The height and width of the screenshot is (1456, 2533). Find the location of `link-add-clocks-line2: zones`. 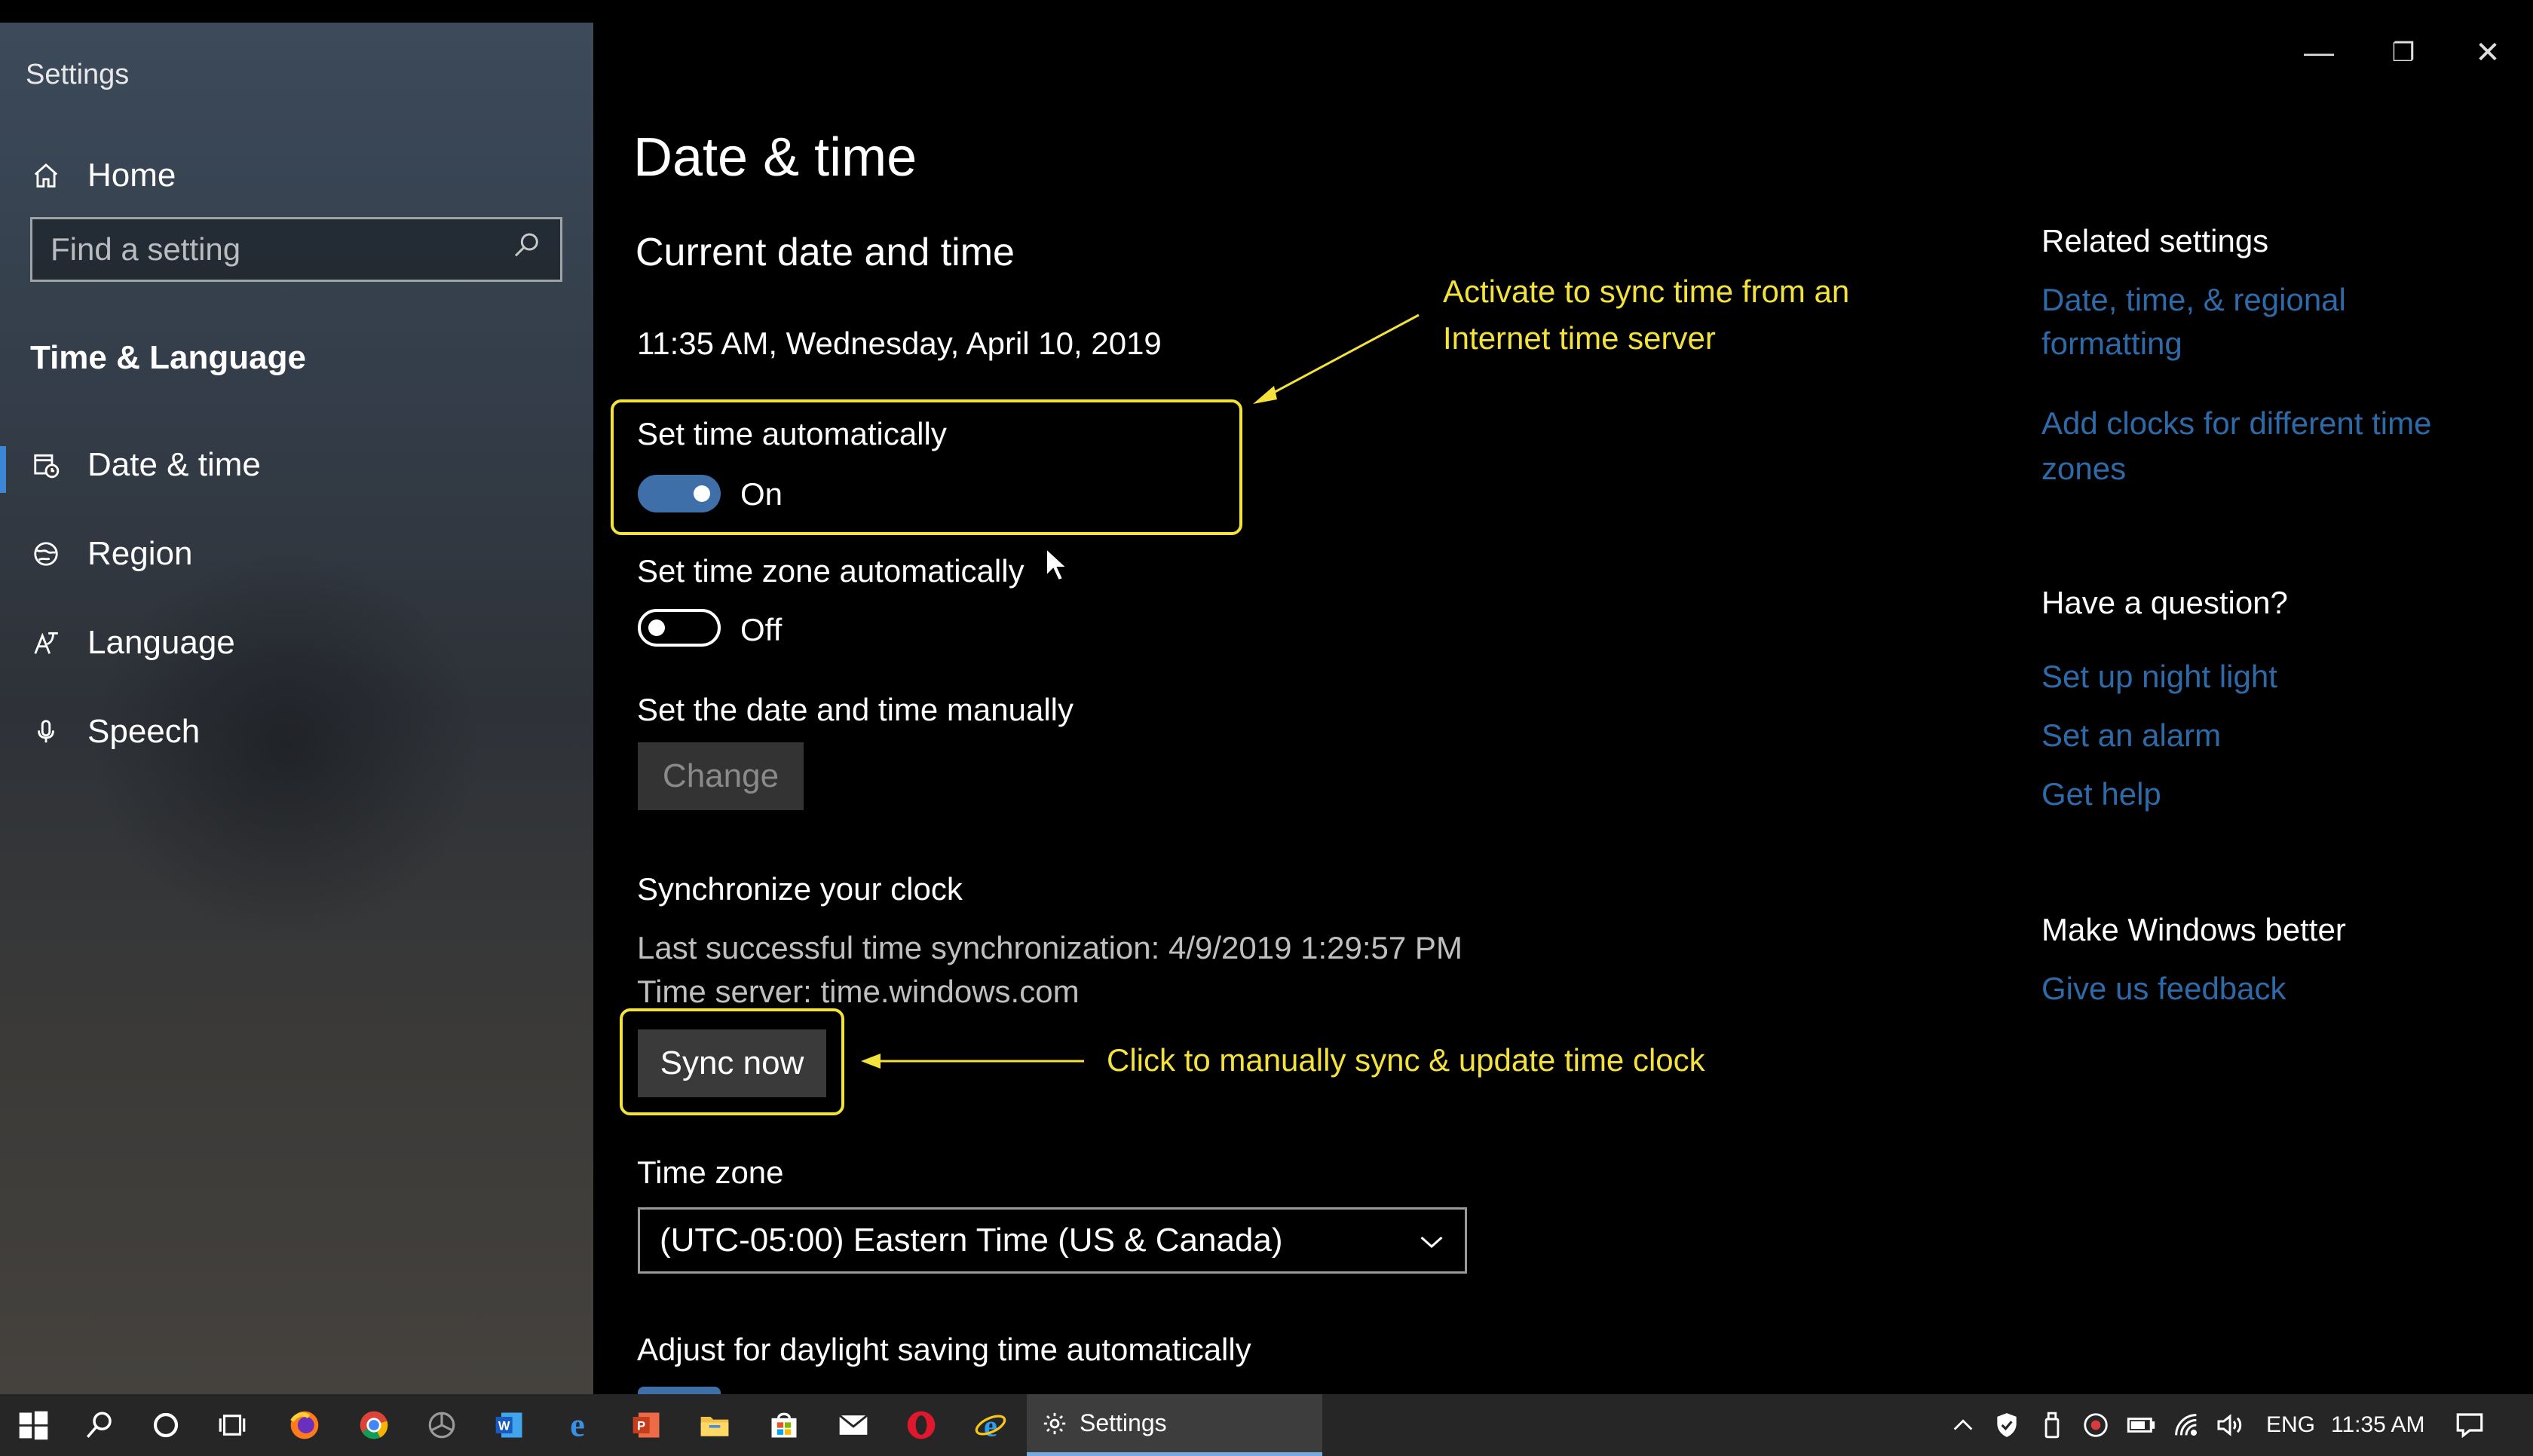

link-add-clocks-line2: zones is located at coordinates (2083, 468).